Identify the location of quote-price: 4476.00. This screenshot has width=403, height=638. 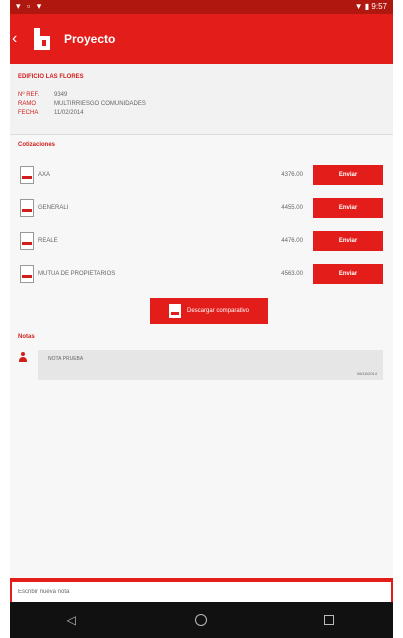
(292, 241).